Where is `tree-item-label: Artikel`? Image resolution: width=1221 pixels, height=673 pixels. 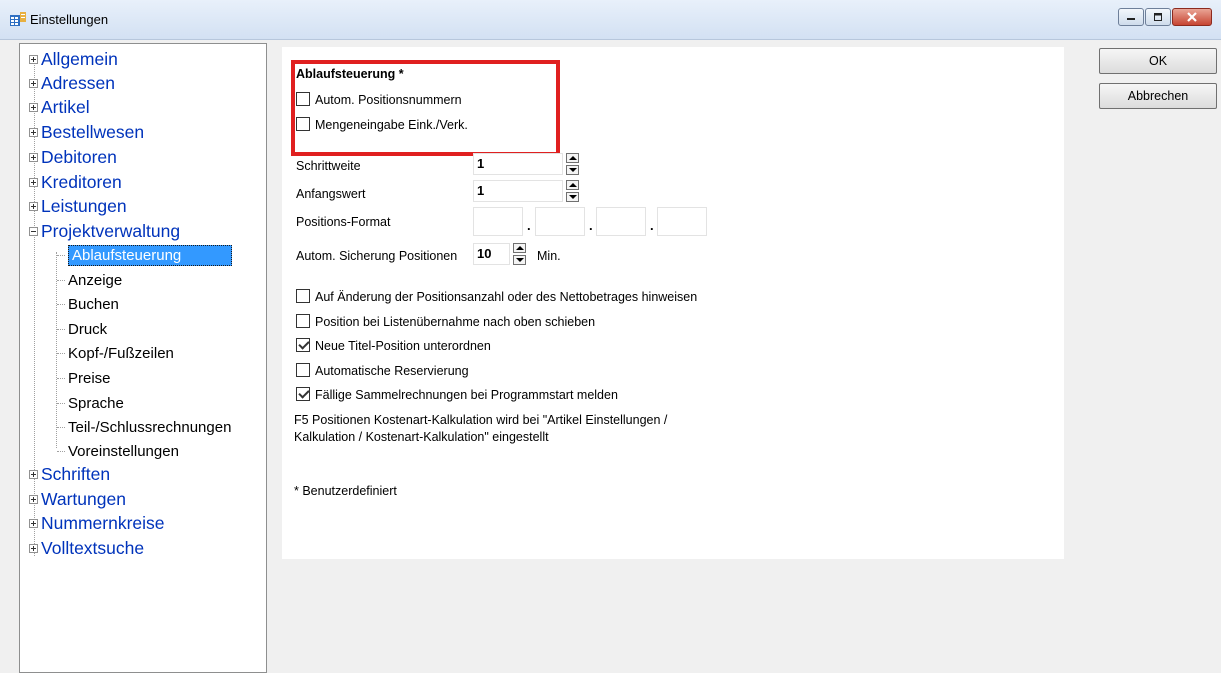
tree-item-label: Artikel is located at coordinates (65, 106).